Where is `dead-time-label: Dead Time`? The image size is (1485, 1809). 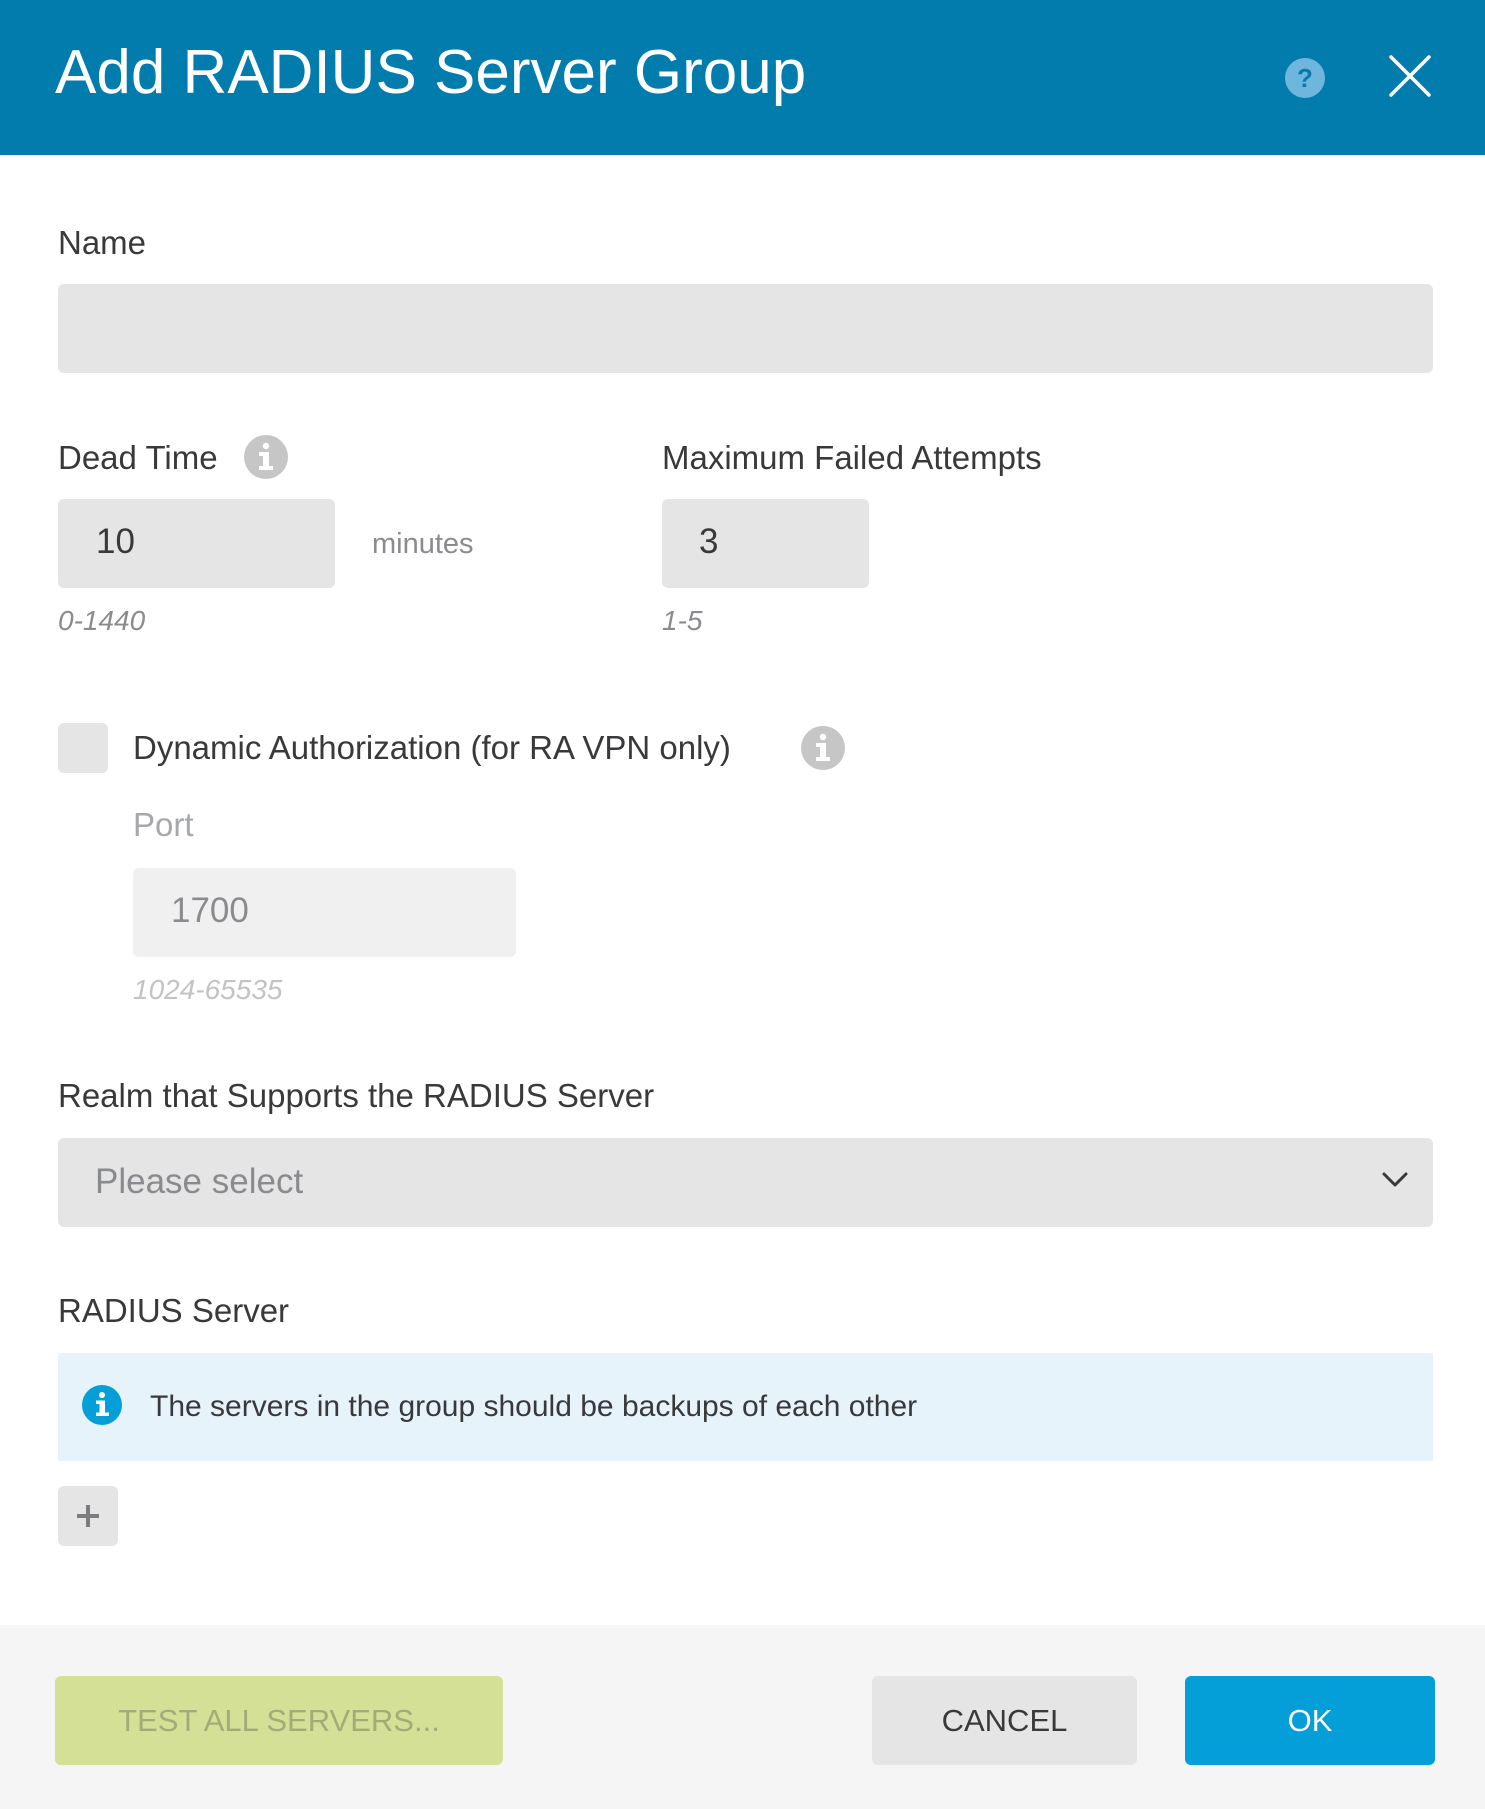
dead-time-label: Dead Time is located at coordinates (138, 457).